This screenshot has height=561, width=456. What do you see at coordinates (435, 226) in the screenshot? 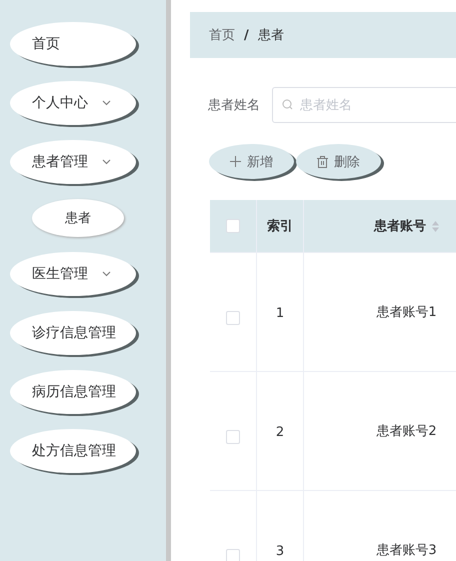
I see `sort-icon` at bounding box center [435, 226].